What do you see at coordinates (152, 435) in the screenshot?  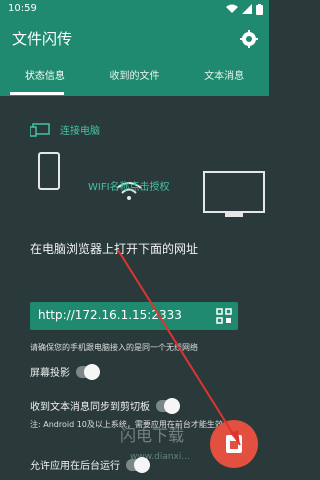 I see `watermark-text: 闪电下载` at bounding box center [152, 435].